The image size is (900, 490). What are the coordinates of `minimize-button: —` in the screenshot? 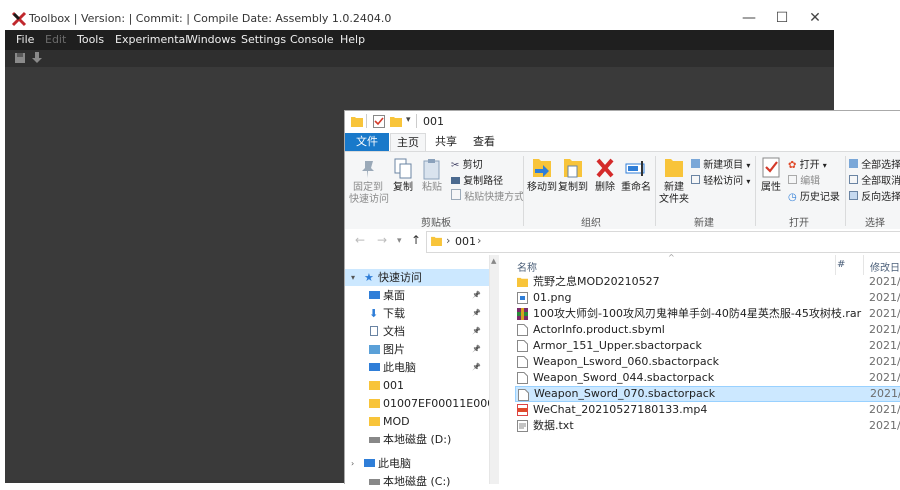 It's located at (749, 18).